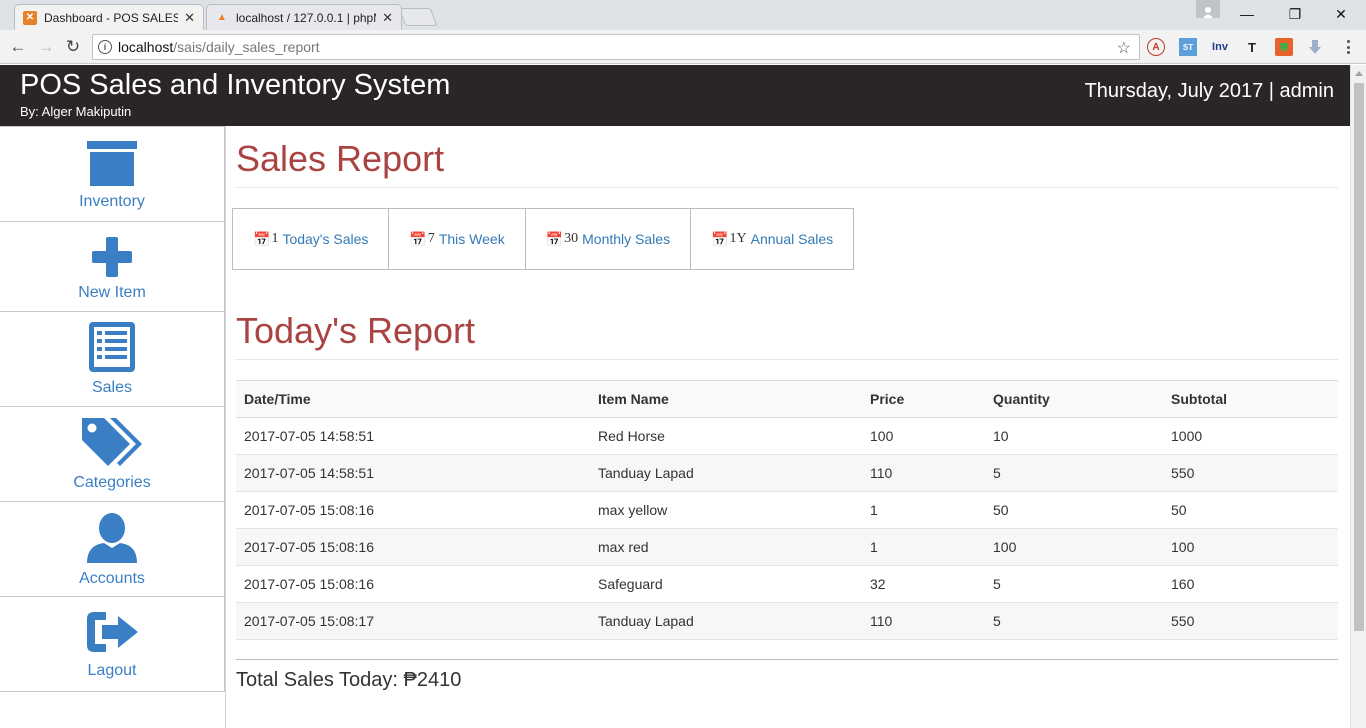 Image resolution: width=1366 pixels, height=728 pixels. What do you see at coordinates (112, 442) in the screenshot?
I see `tags-icon` at bounding box center [112, 442].